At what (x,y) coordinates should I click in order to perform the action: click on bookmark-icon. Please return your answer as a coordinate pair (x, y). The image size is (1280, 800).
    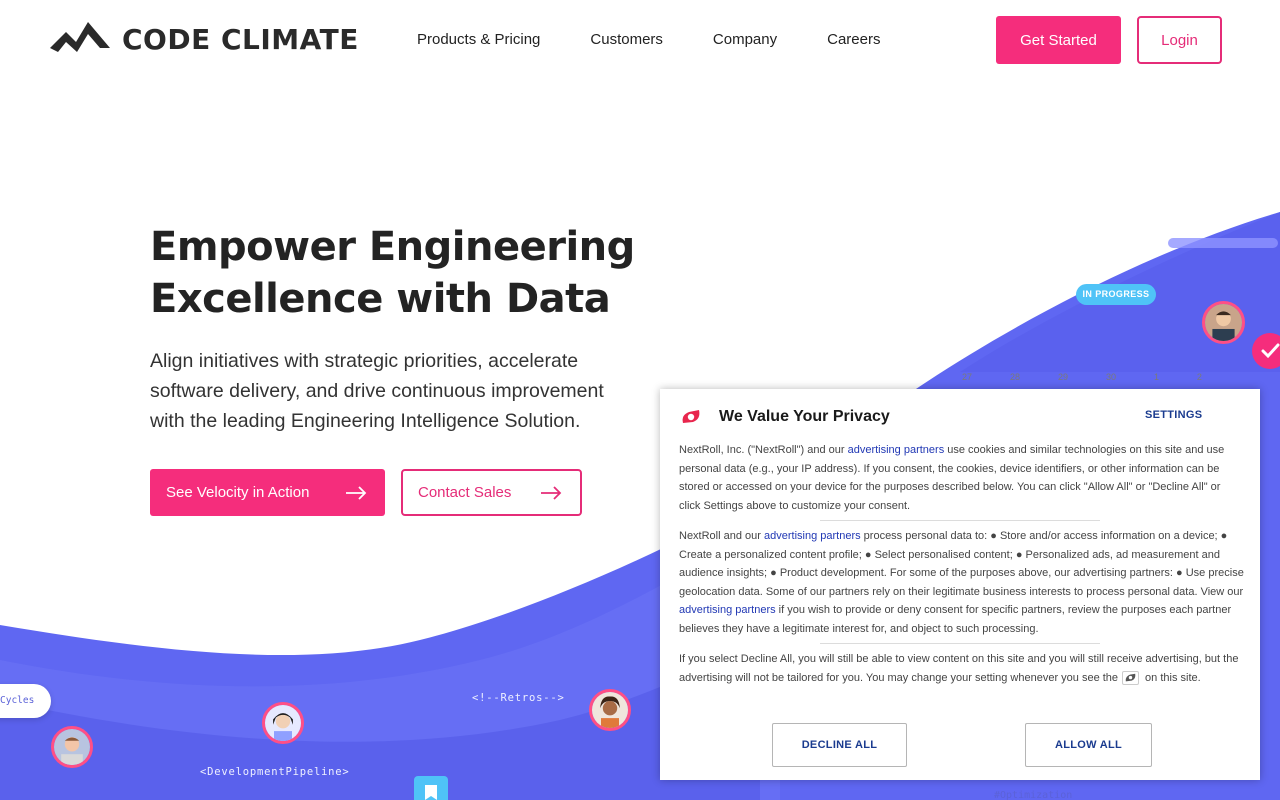
    Looking at the image, I should click on (431, 788).